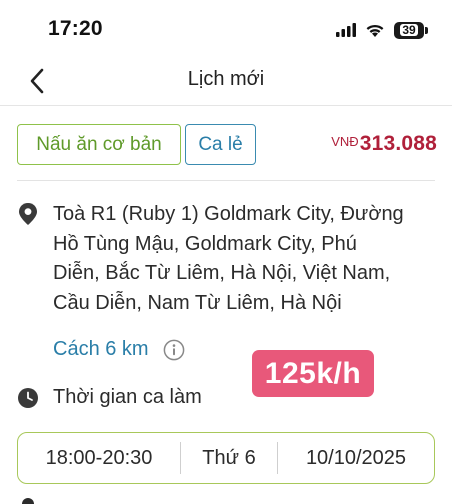 The image size is (452, 504). Describe the element at coordinates (127, 397) in the screenshot. I see `shift-time-label: Thời gian ca làm` at that location.